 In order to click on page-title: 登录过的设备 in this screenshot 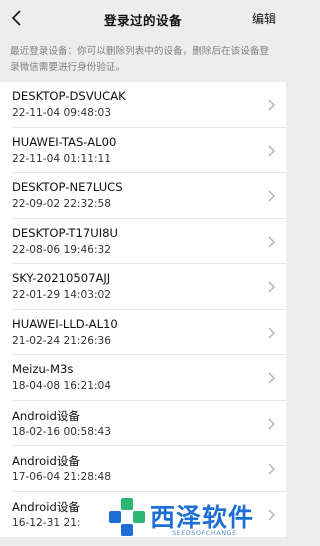, I will do `click(142, 20)`.